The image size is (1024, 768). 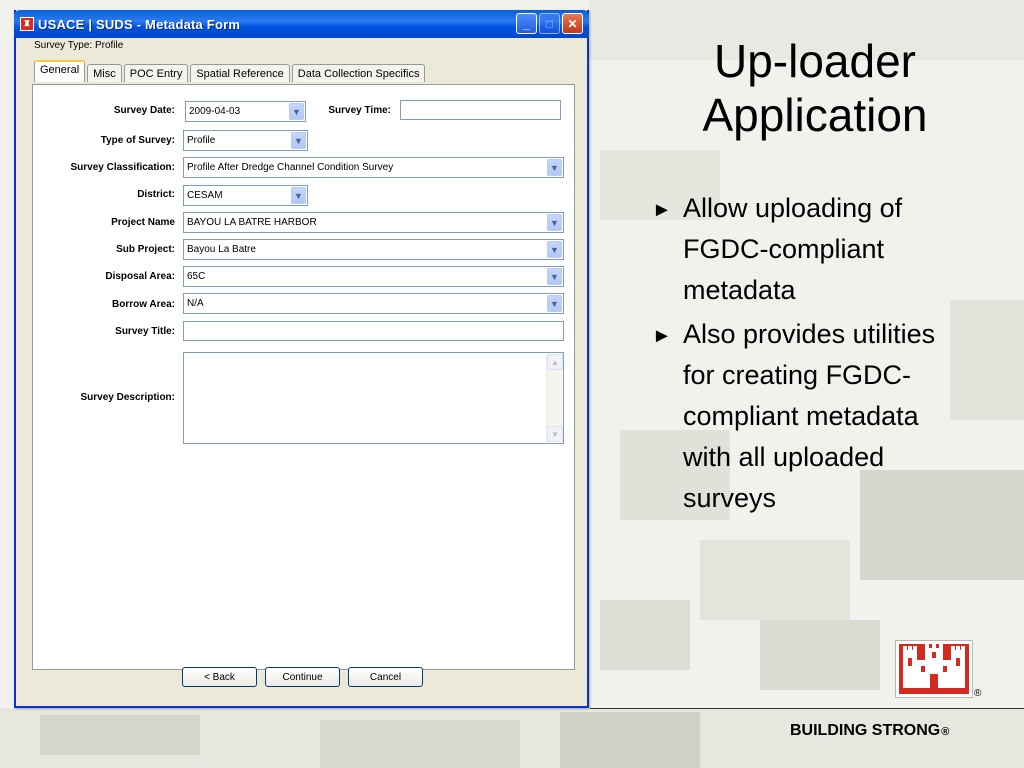 What do you see at coordinates (27, 24) in the screenshot?
I see `usace-castle-icon: ♜` at bounding box center [27, 24].